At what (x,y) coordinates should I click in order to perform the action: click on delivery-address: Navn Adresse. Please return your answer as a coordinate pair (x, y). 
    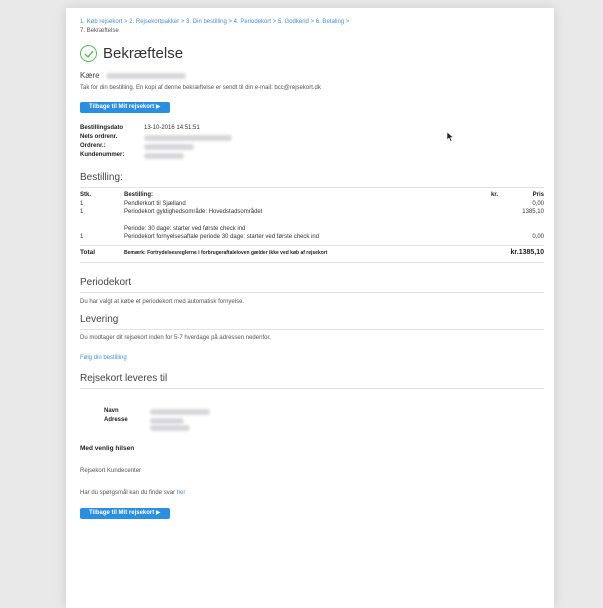
    Looking at the image, I should click on (324, 419).